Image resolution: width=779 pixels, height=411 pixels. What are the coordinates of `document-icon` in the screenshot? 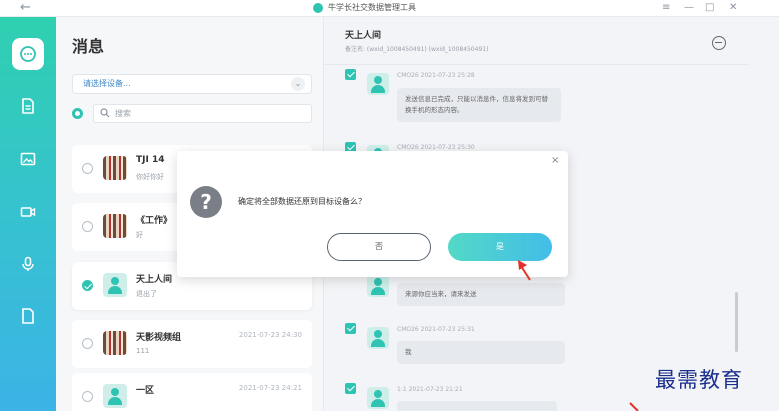 It's located at (28, 316).